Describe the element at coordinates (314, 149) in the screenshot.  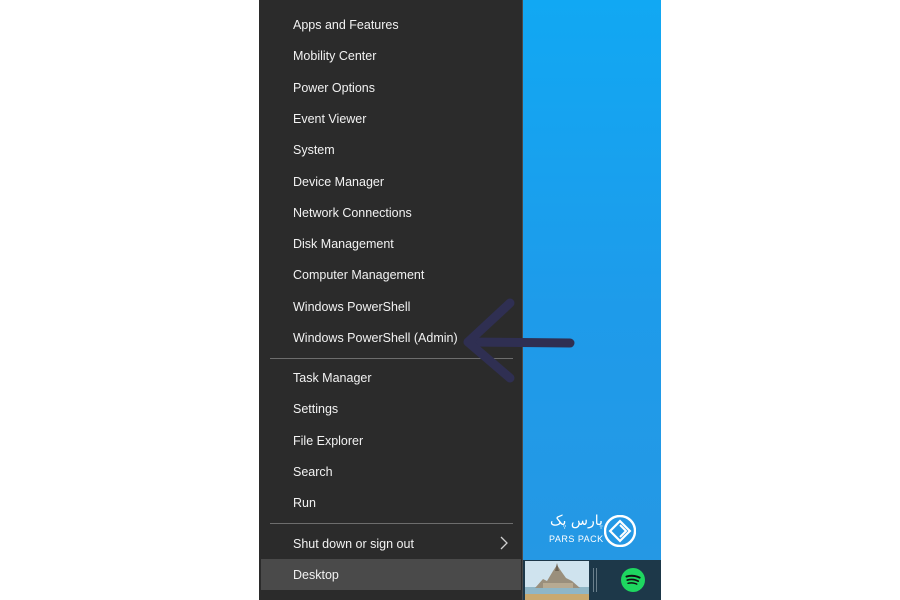
I see `menu-item-label: System` at that location.